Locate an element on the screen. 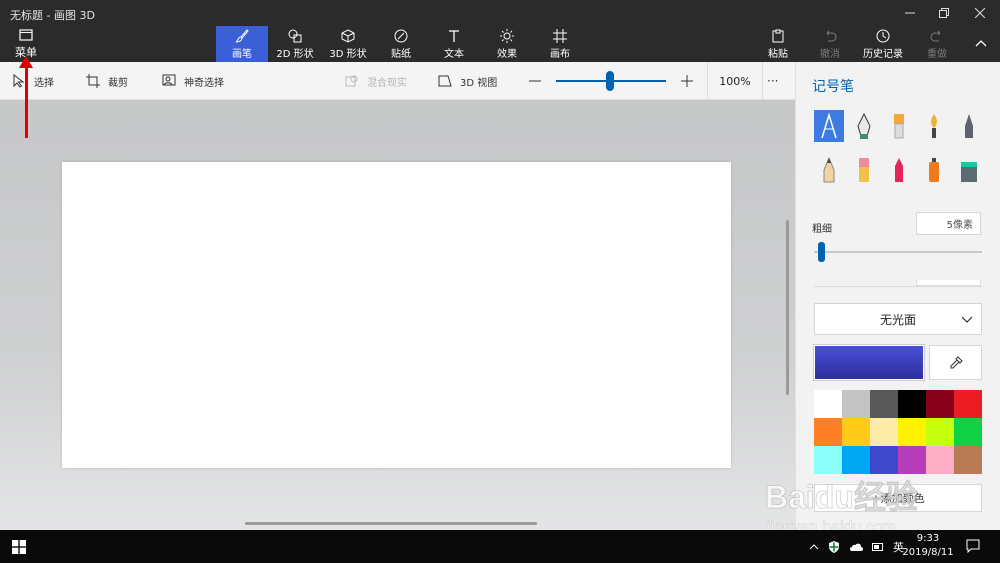 Image resolution: width=1000 pixels, height=563 pixels. battery-icon is located at coordinates (878, 547).